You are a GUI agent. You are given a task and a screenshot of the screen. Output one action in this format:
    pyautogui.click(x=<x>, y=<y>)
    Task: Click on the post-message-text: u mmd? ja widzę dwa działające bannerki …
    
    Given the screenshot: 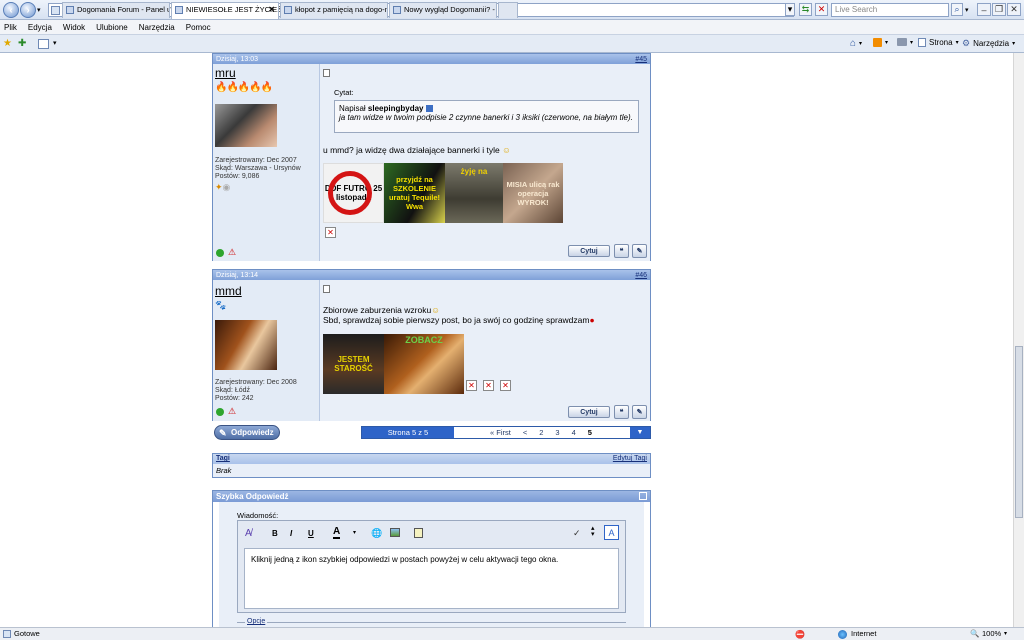 What is the action you would take?
    pyautogui.click(x=411, y=150)
    